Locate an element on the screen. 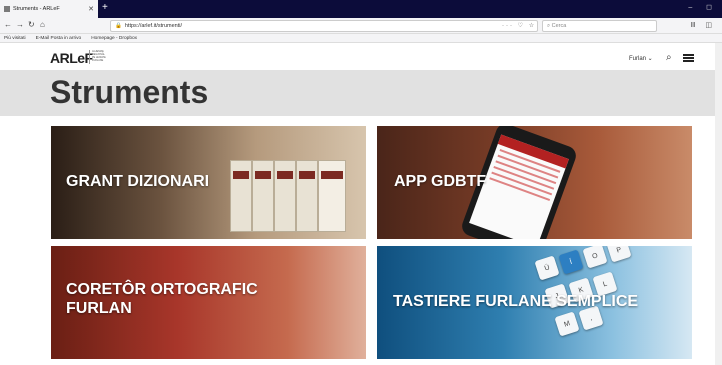 This screenshot has height=365, width=722. browser-tab: Struments - ARLeF ✕ is located at coordinates (49, 9).